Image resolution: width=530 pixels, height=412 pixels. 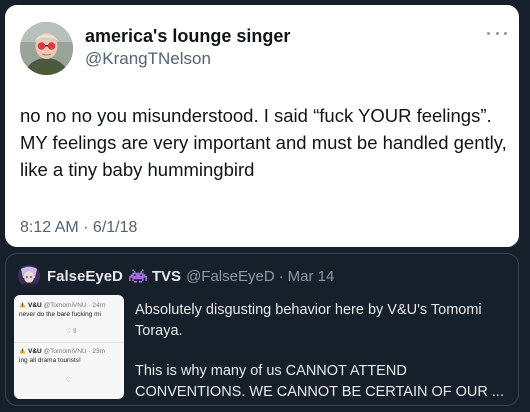 I want to click on quote-avatar-image, so click(x=29, y=276).